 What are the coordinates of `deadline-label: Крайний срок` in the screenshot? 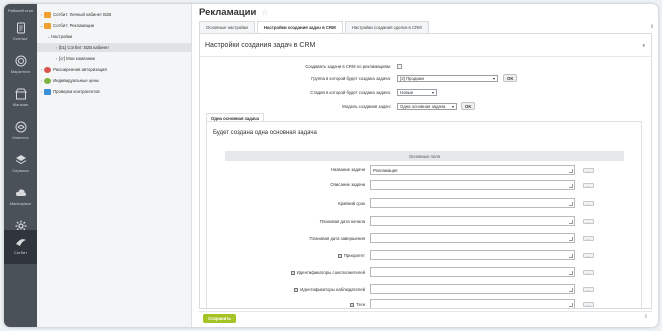 It's located at (351, 203).